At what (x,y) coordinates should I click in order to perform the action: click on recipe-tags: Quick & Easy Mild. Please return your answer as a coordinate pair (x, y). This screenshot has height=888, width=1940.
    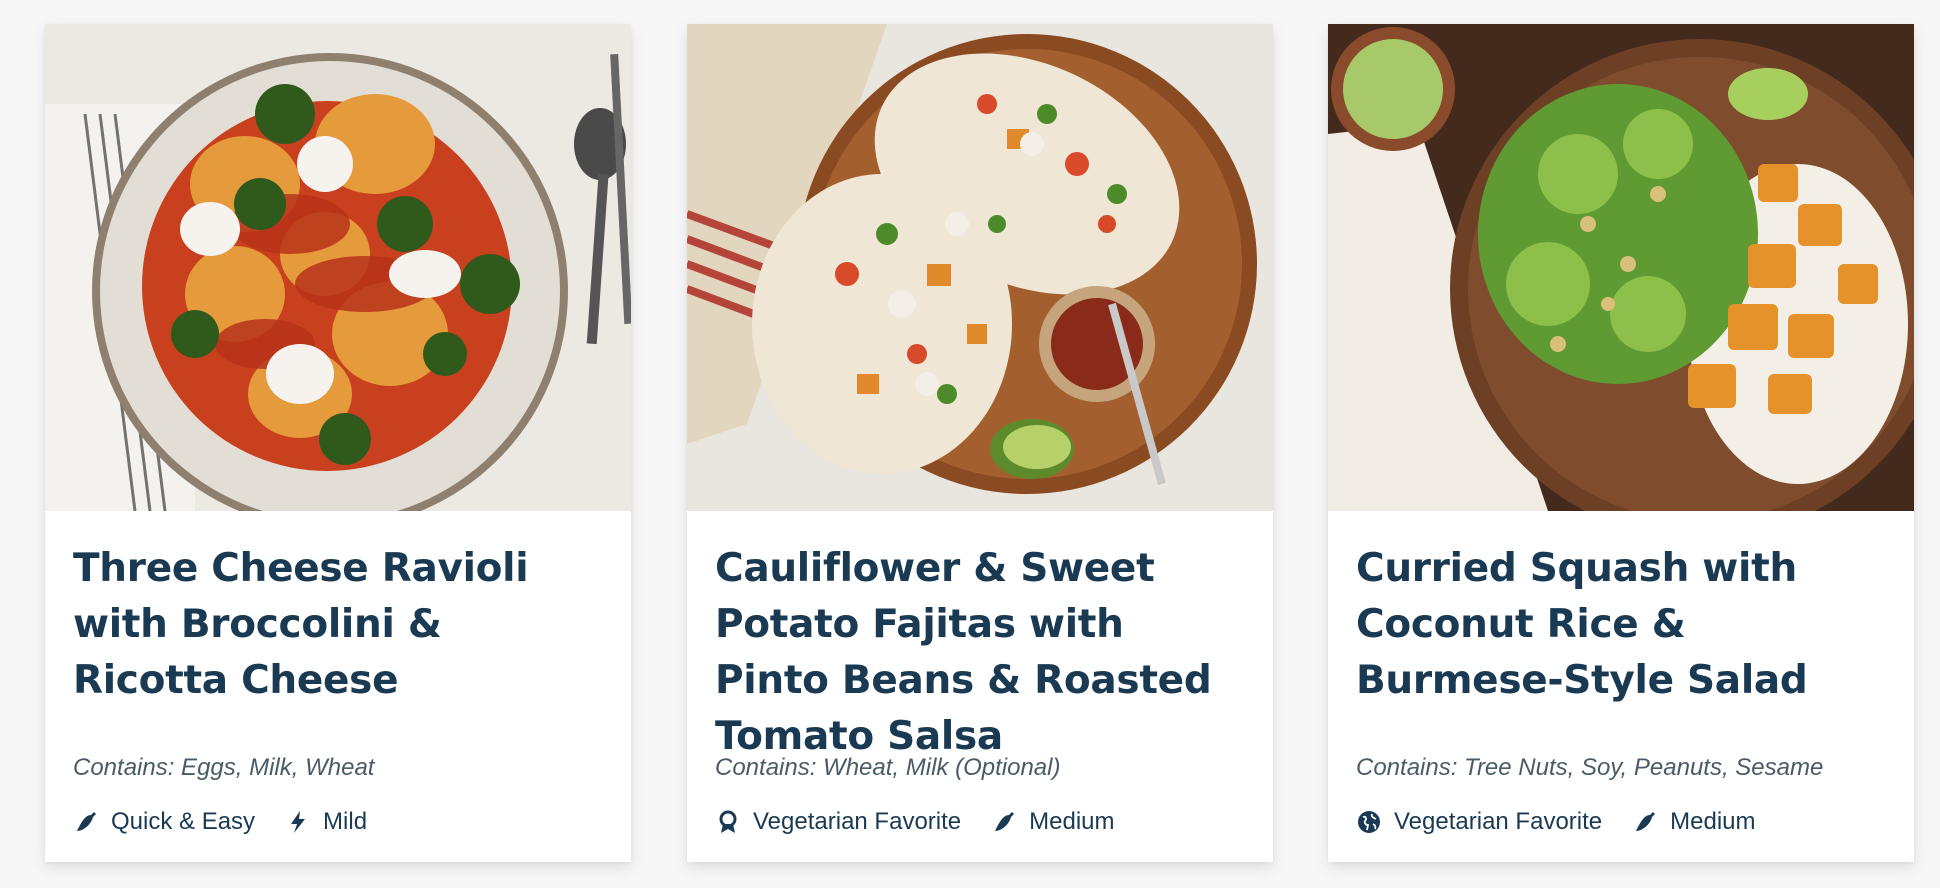
    Looking at the image, I should click on (338, 822).